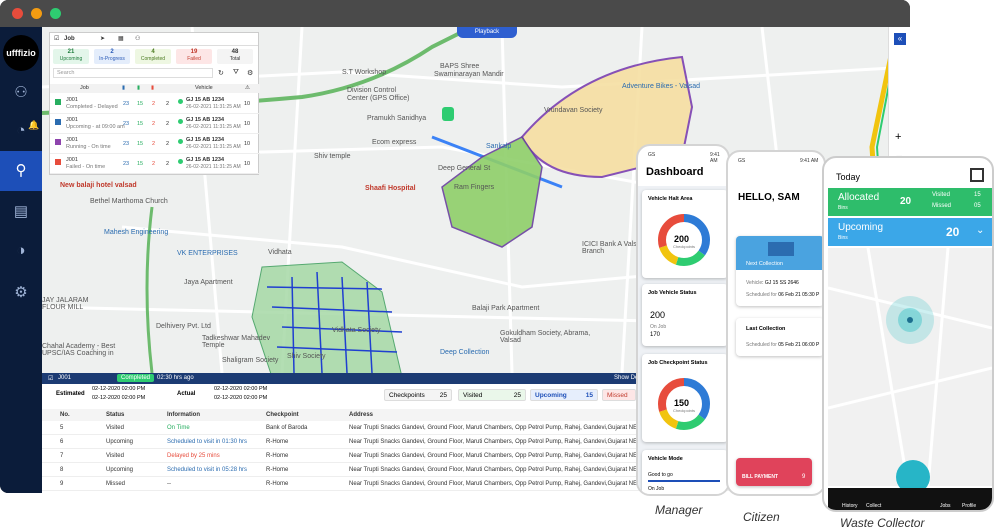 This screenshot has height=530, width=1000. Describe the element at coordinates (36, 13) in the screenshot. I see `minimize-window-dot` at that location.